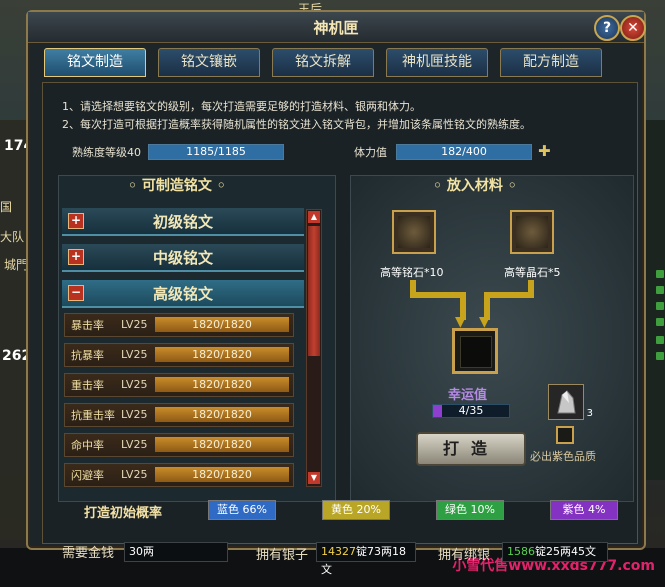  Describe the element at coordinates (323, 62) in the screenshot. I see `tab-inscription-dismantle: 铭文拆解` at that location.